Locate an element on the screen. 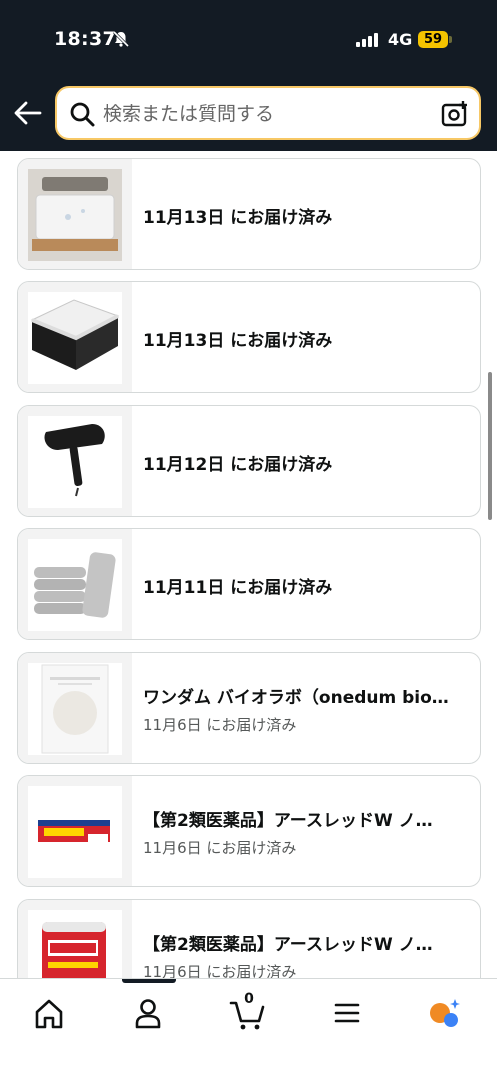 The image size is (497, 1080). active-tab-indicator is located at coordinates (149, 981).